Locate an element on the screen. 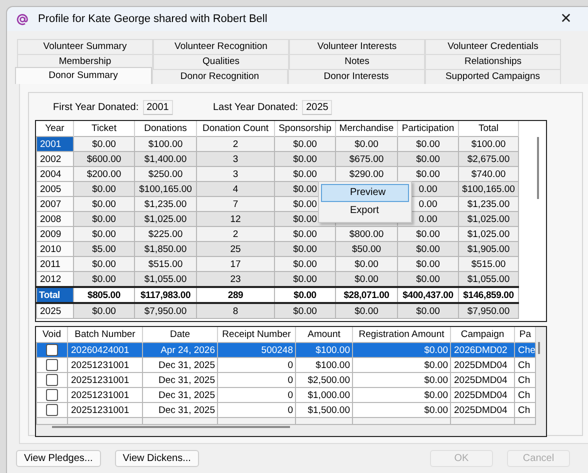 The image size is (588, 473). column-header: Amount is located at coordinates (324, 334).